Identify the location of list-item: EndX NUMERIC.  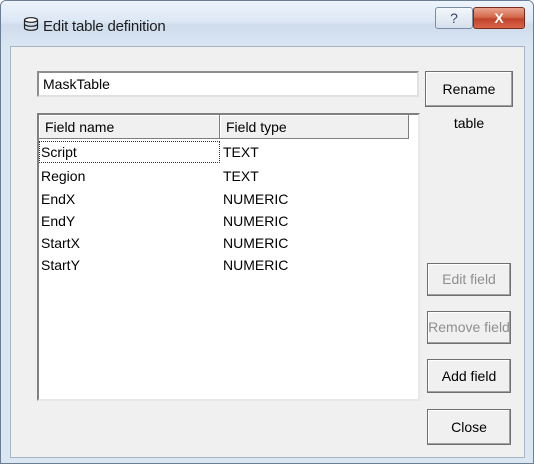
(228, 199).